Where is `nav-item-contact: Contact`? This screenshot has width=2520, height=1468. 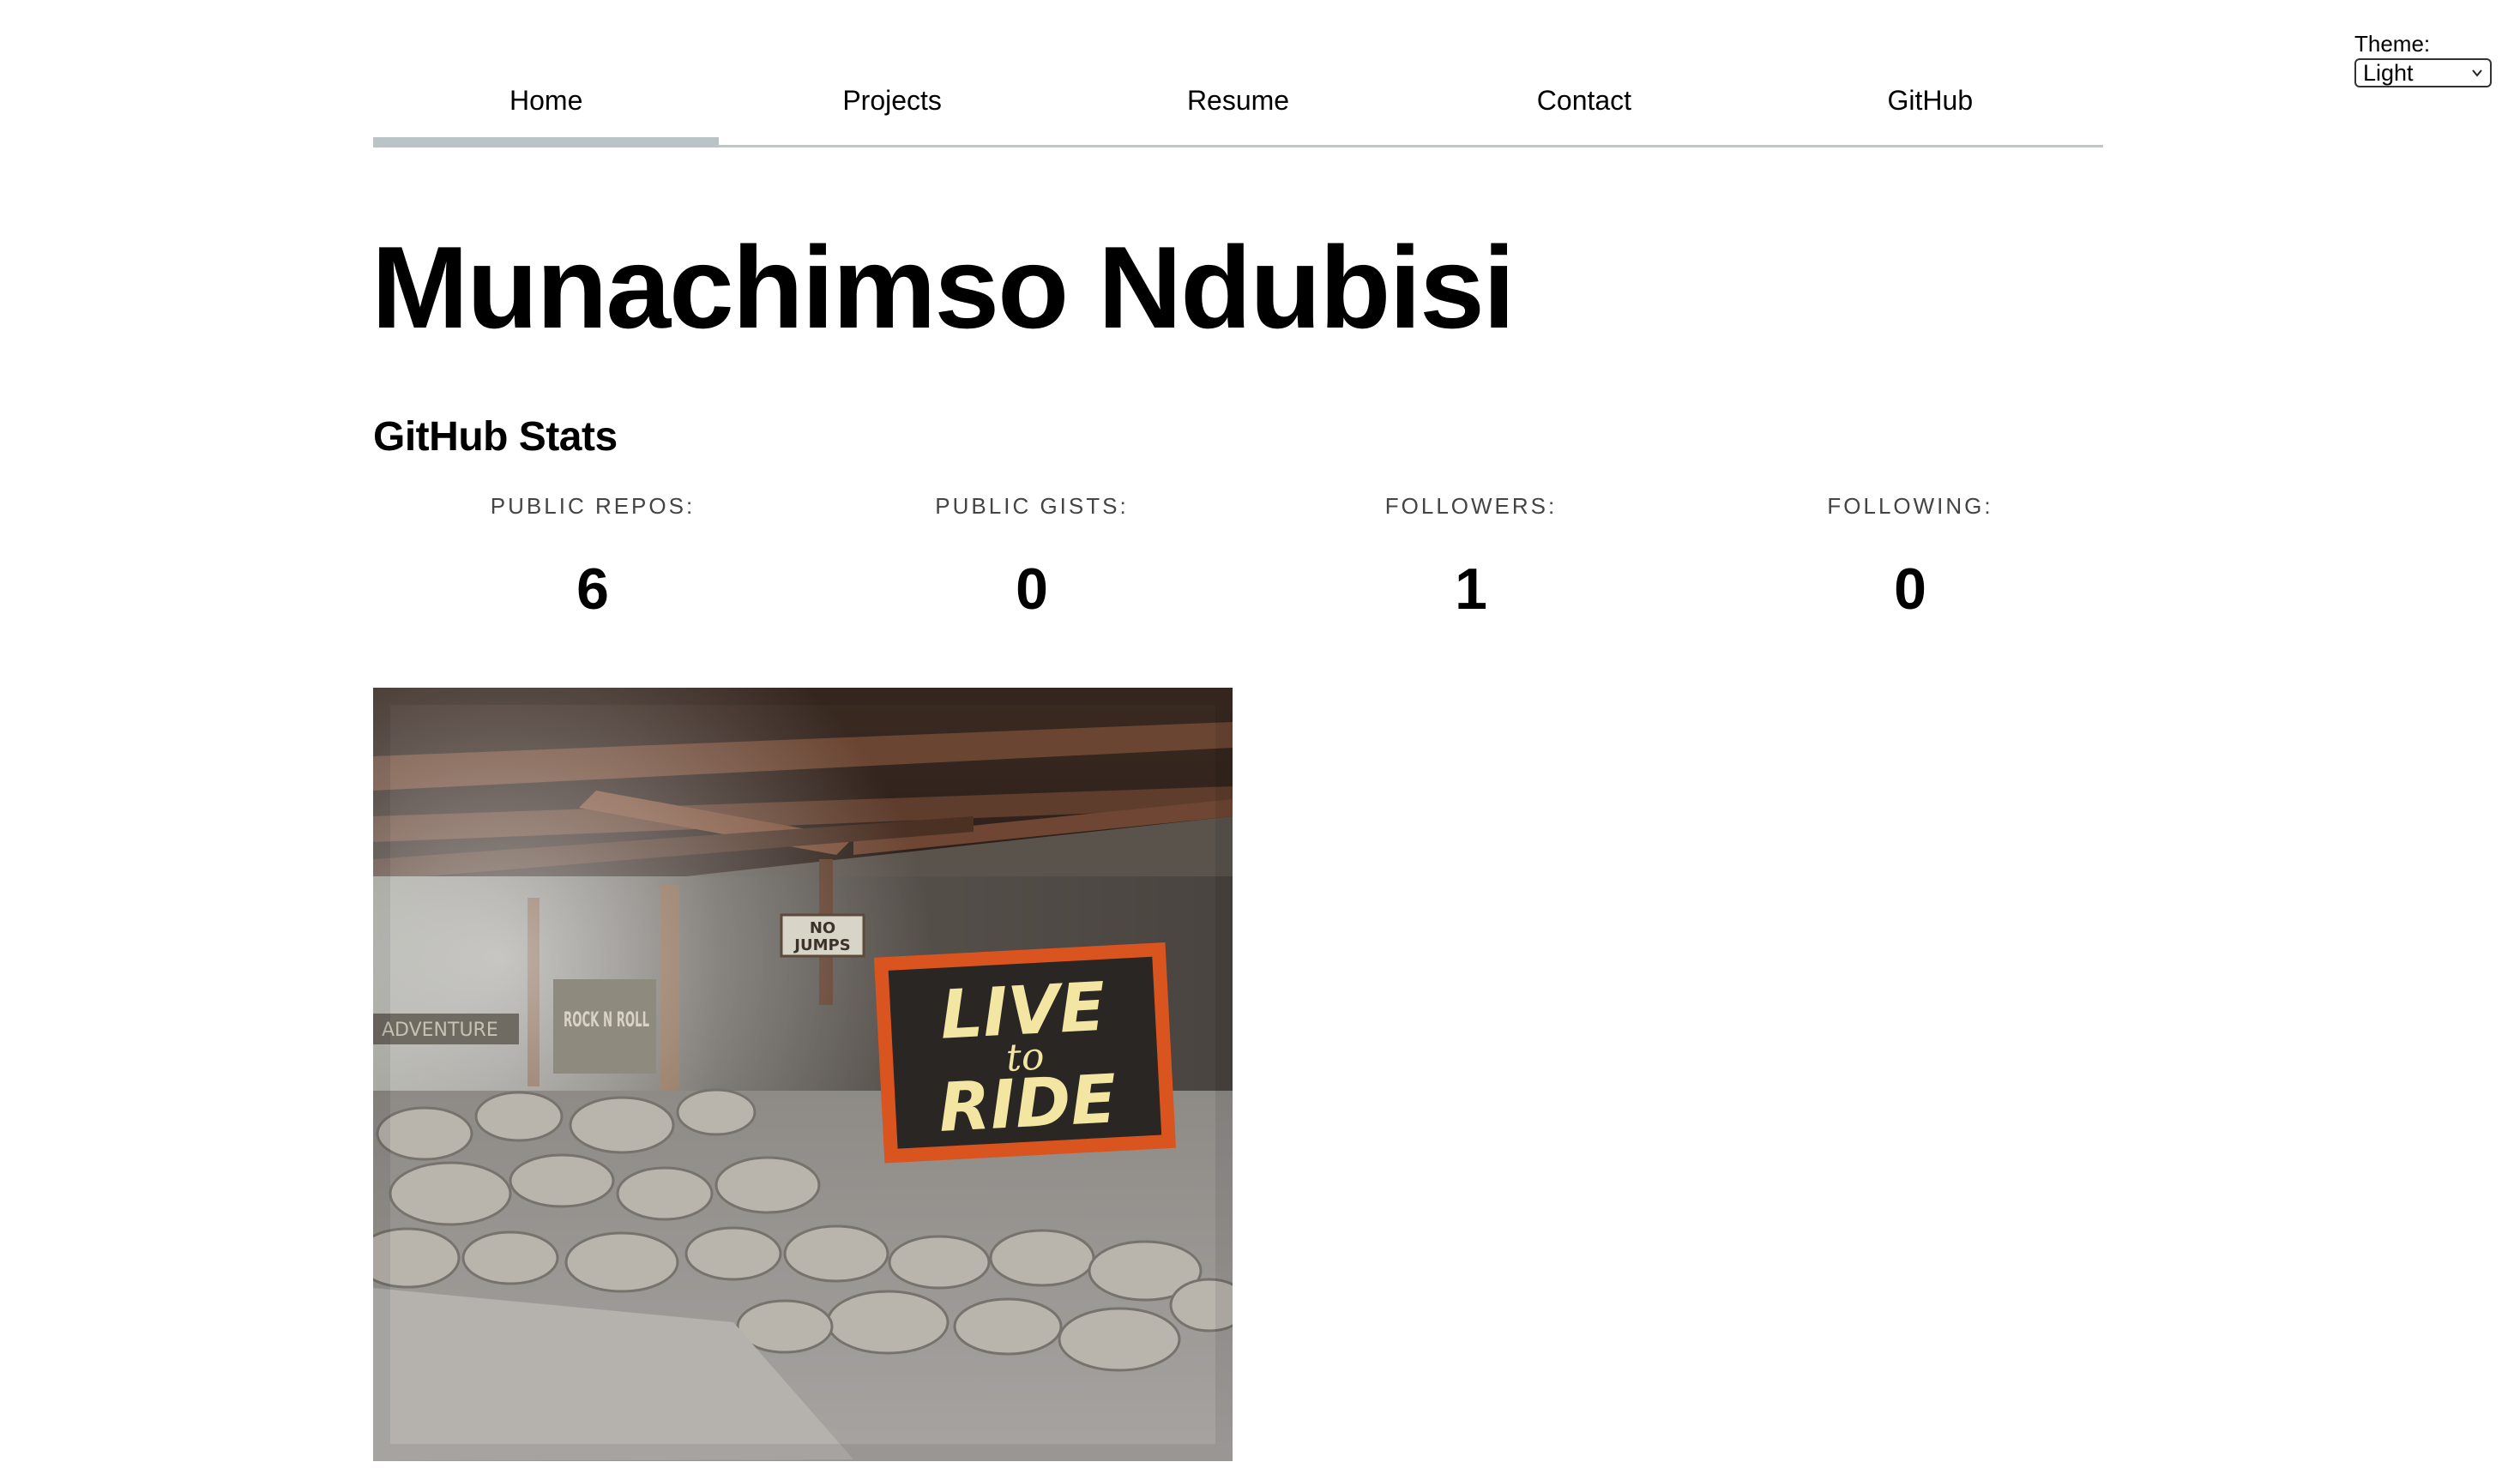 nav-item-contact: Contact is located at coordinates (1584, 107).